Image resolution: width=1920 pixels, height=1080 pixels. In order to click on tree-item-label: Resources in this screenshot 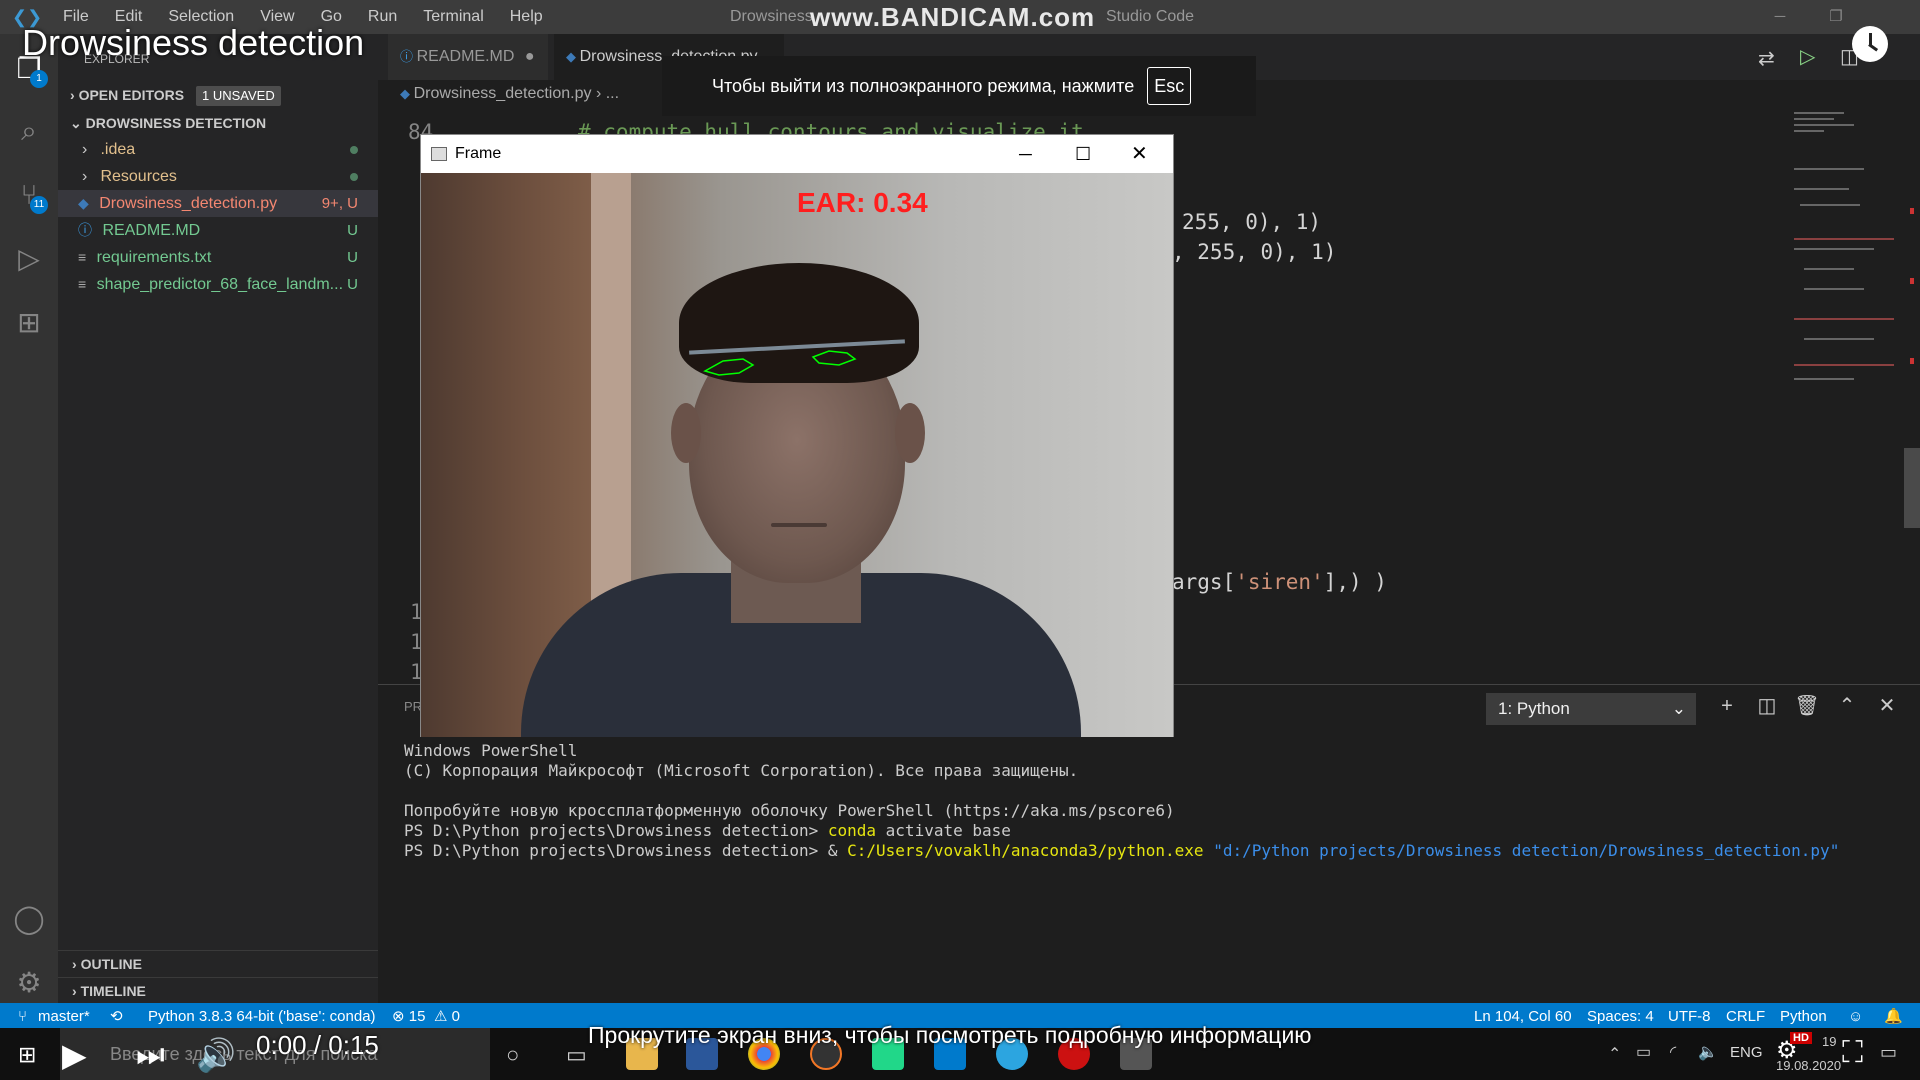, I will do `click(138, 176)`.